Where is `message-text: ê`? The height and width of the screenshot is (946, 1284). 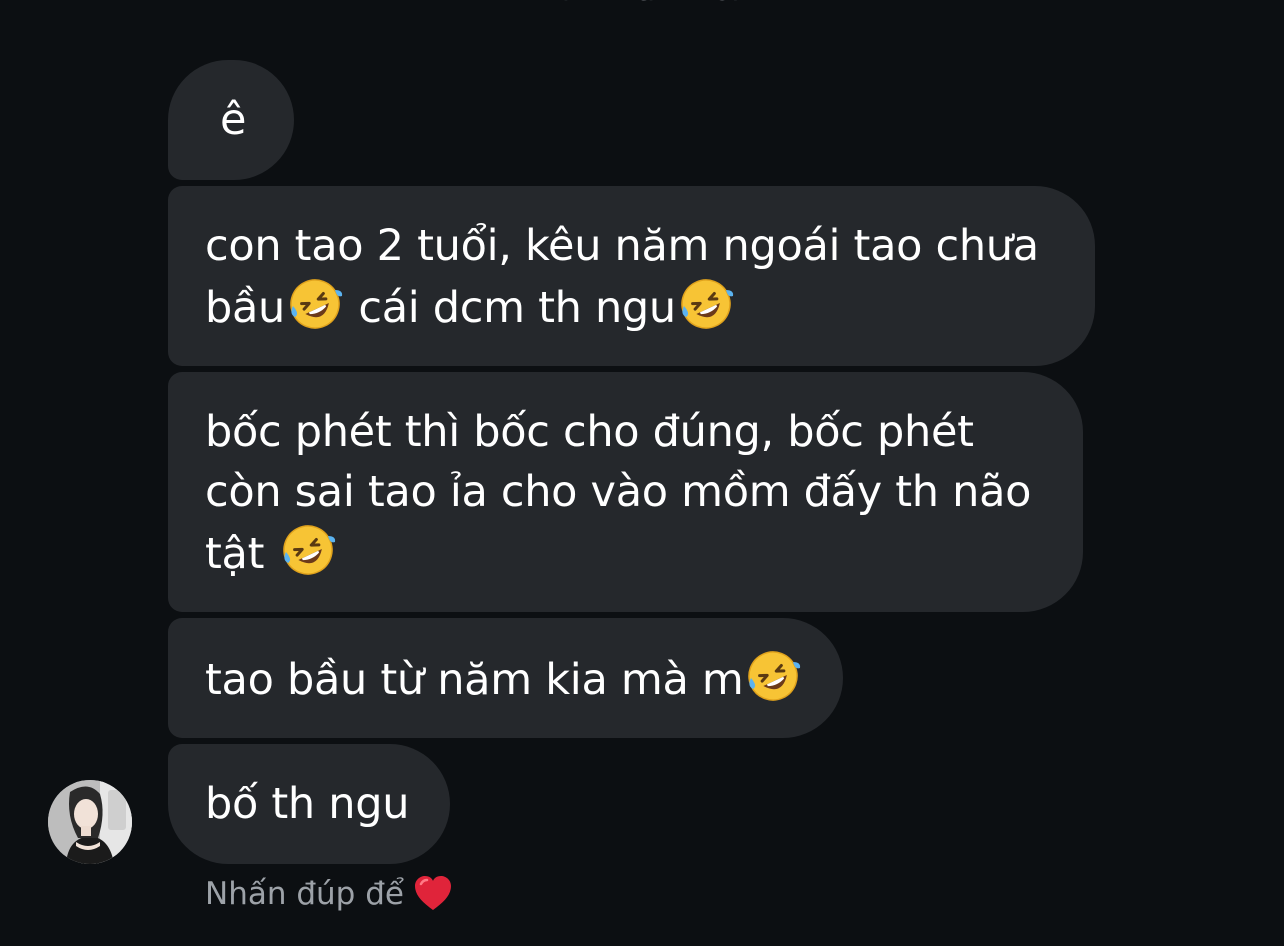
message-text: ê is located at coordinates (233, 120).